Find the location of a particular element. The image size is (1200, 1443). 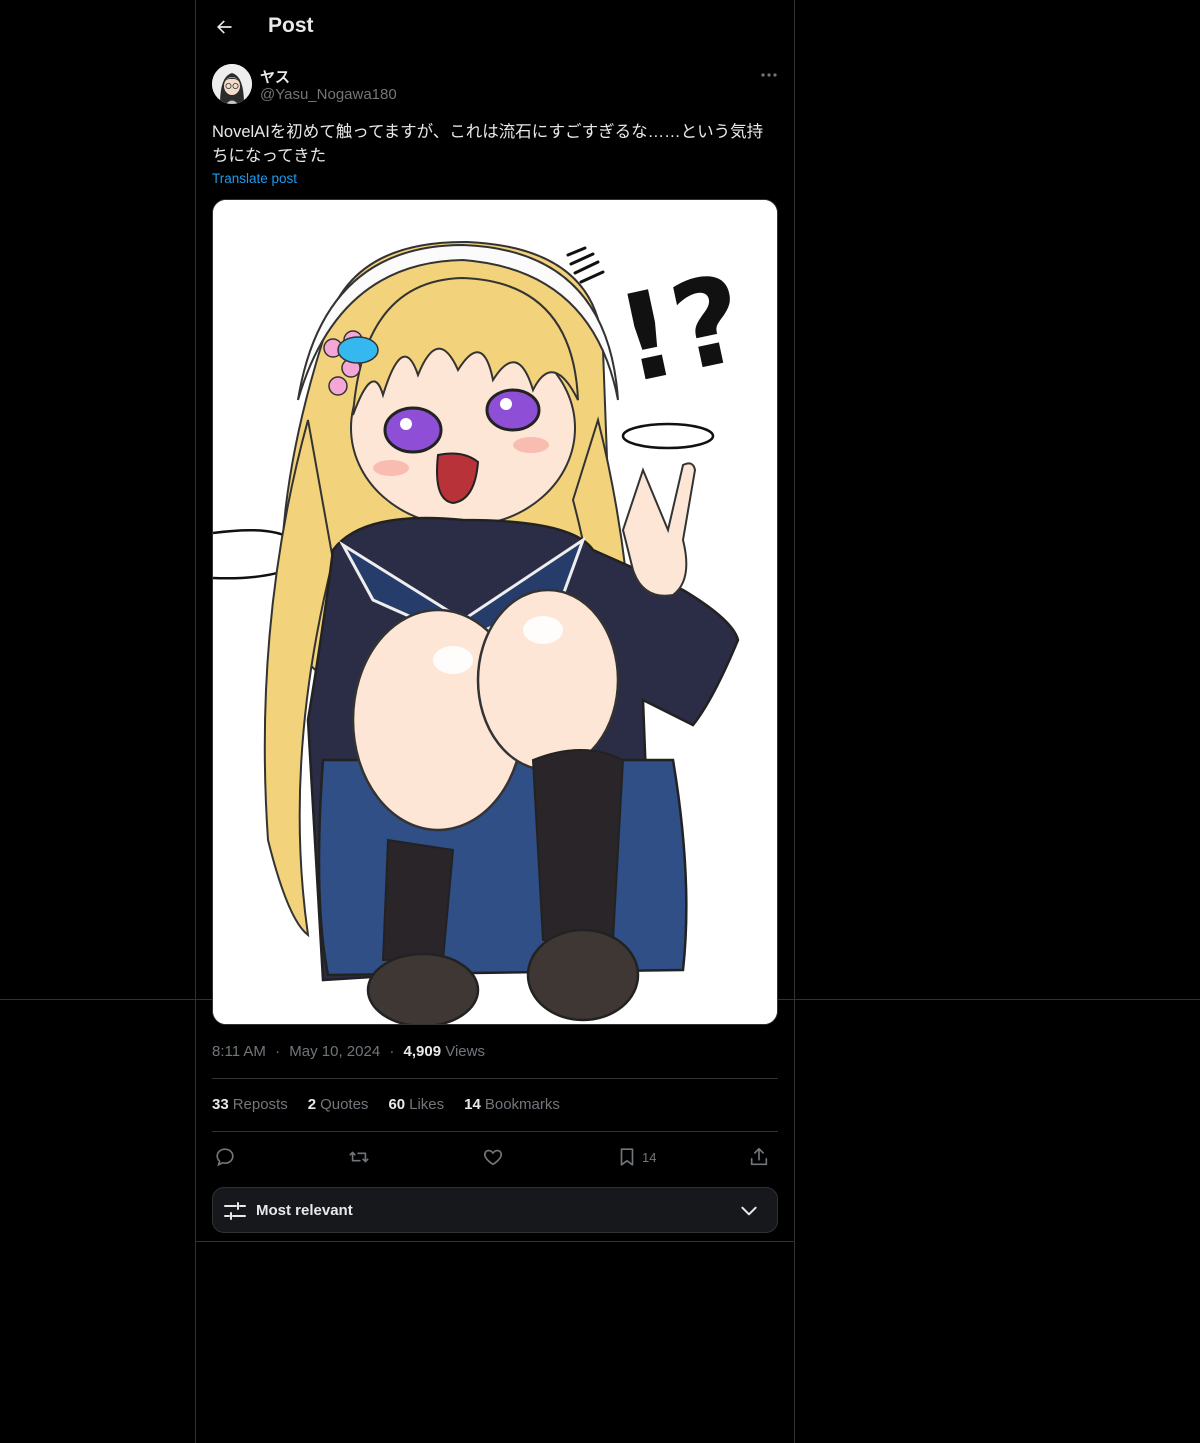

reply-sort-dropdown: Most relevant is located at coordinates (495, 1210).